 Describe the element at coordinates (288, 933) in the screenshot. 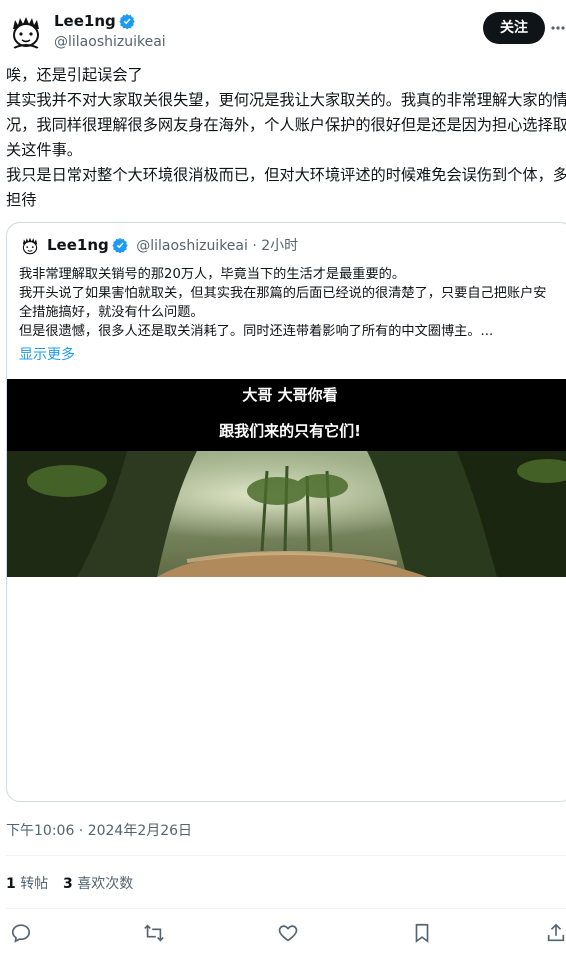

I see `like-heart-icon` at that location.